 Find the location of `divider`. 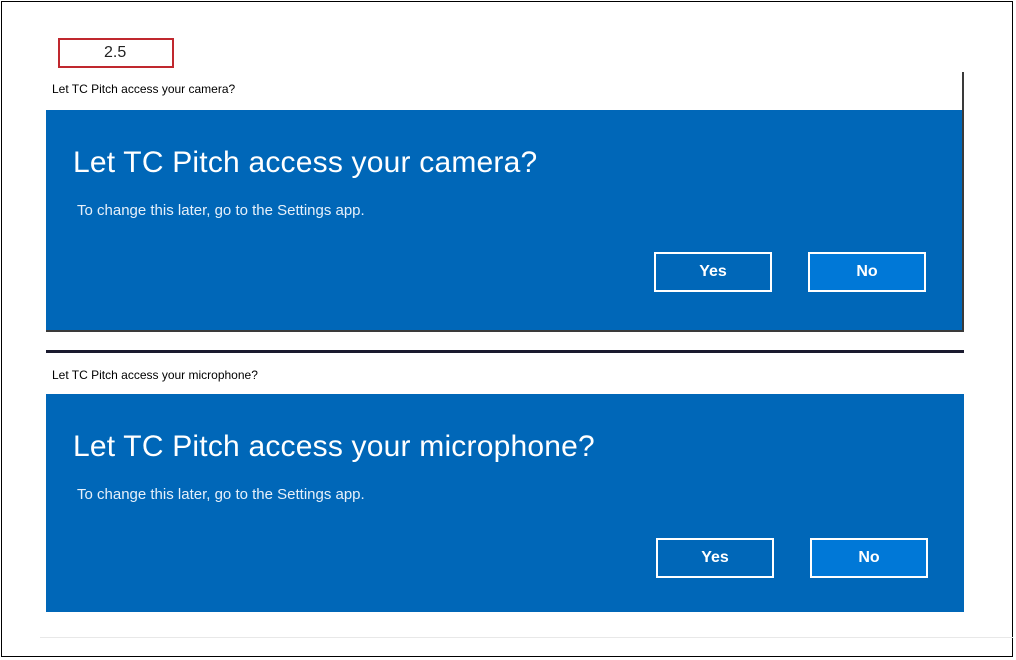

divider is located at coordinates (526, 637).